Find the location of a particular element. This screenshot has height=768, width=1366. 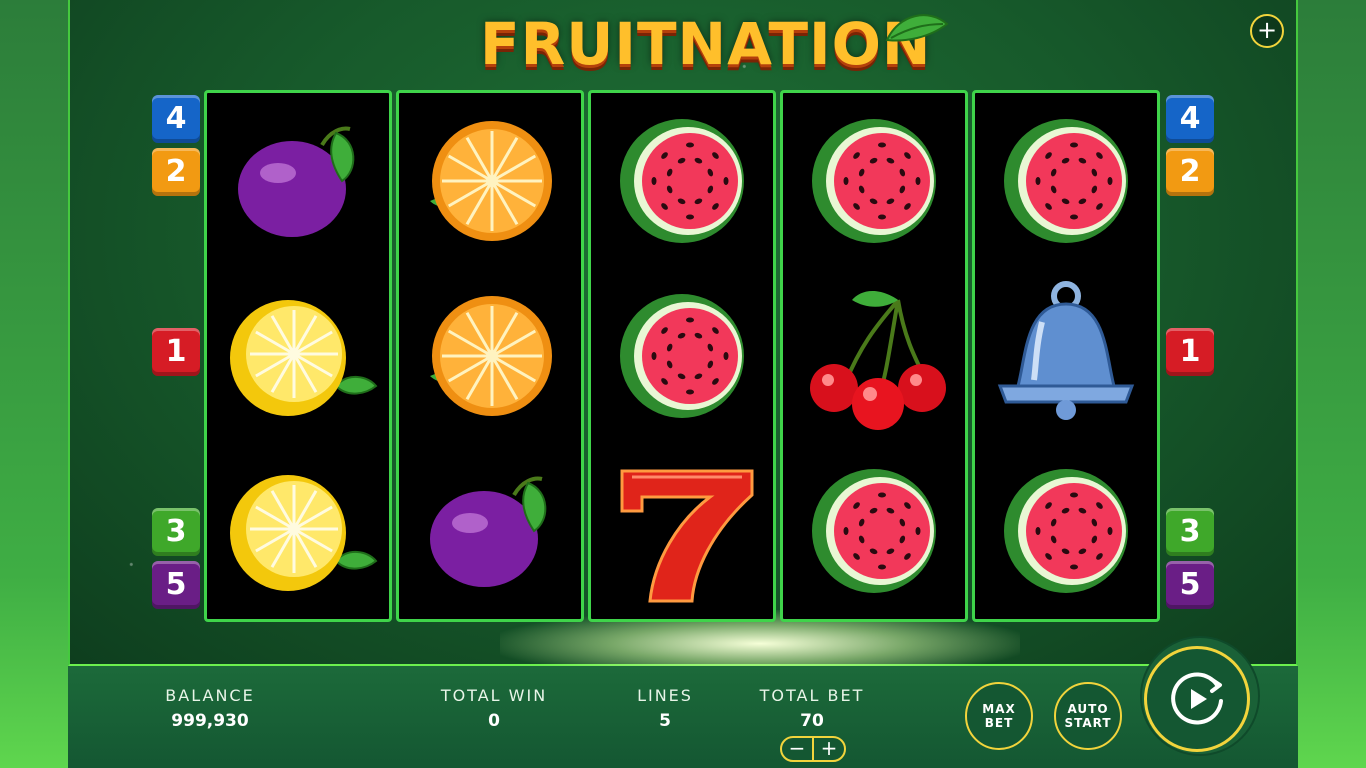

bet-decrease-button: − is located at coordinates (797, 749).